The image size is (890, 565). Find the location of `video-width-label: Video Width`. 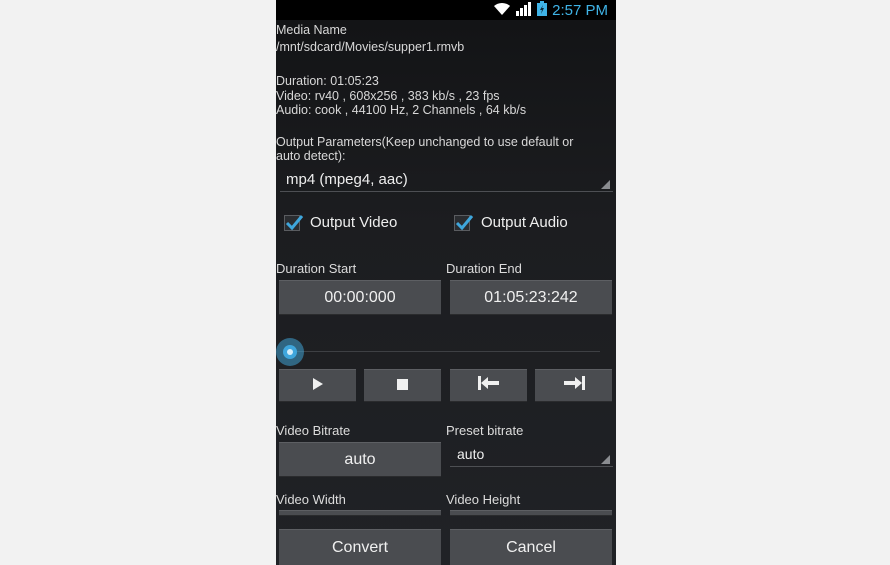

video-width-label: Video Width is located at coordinates (311, 499).